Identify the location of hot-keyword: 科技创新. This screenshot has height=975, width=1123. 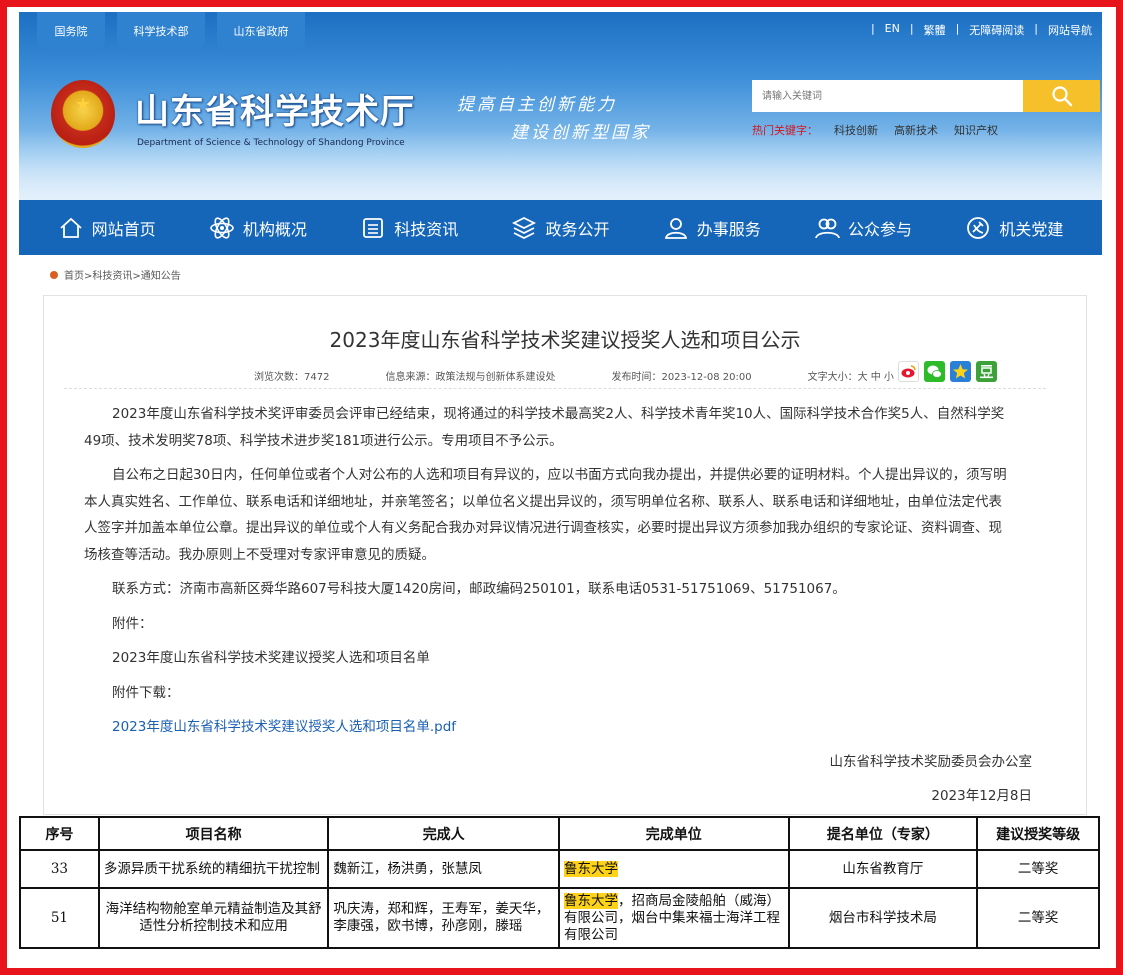
(856, 130).